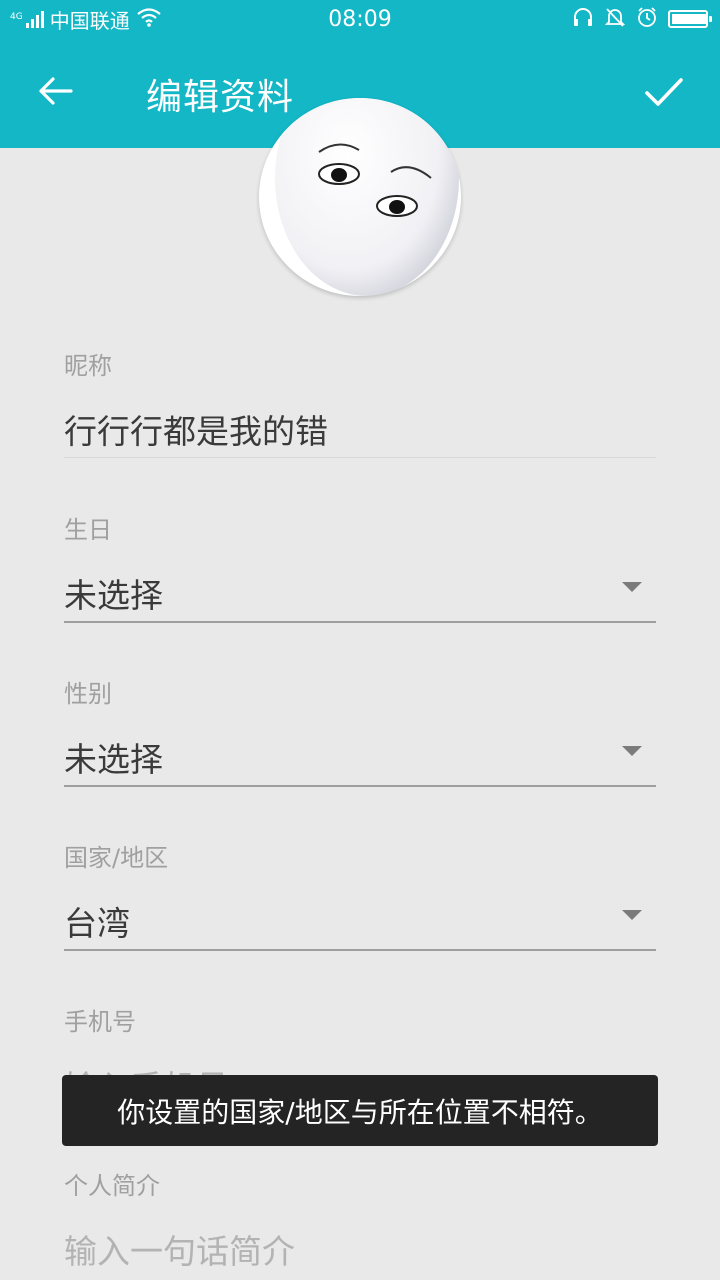  Describe the element at coordinates (615, 19) in the screenshot. I see `mute-icon` at that location.